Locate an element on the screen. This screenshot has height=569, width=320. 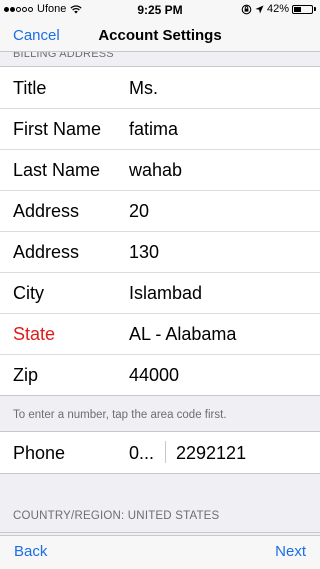
title-row: Title Ms. is located at coordinates (160, 87).